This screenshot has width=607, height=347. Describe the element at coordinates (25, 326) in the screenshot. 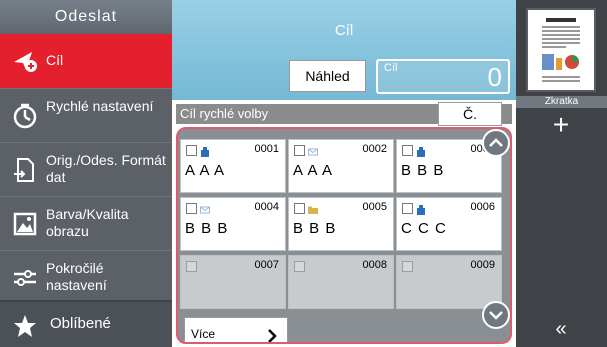

I see `star-icon` at that location.